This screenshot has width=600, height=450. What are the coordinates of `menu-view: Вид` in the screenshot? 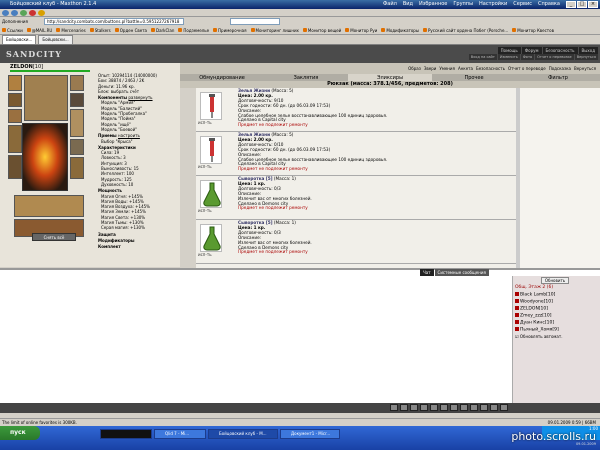 It's located at (408, 4).